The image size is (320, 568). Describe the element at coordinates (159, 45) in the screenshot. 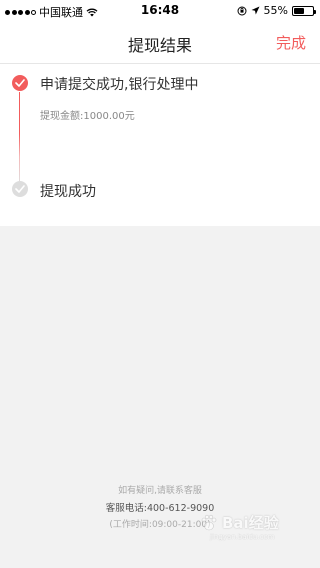

I see `page-title: 提现结果` at that location.